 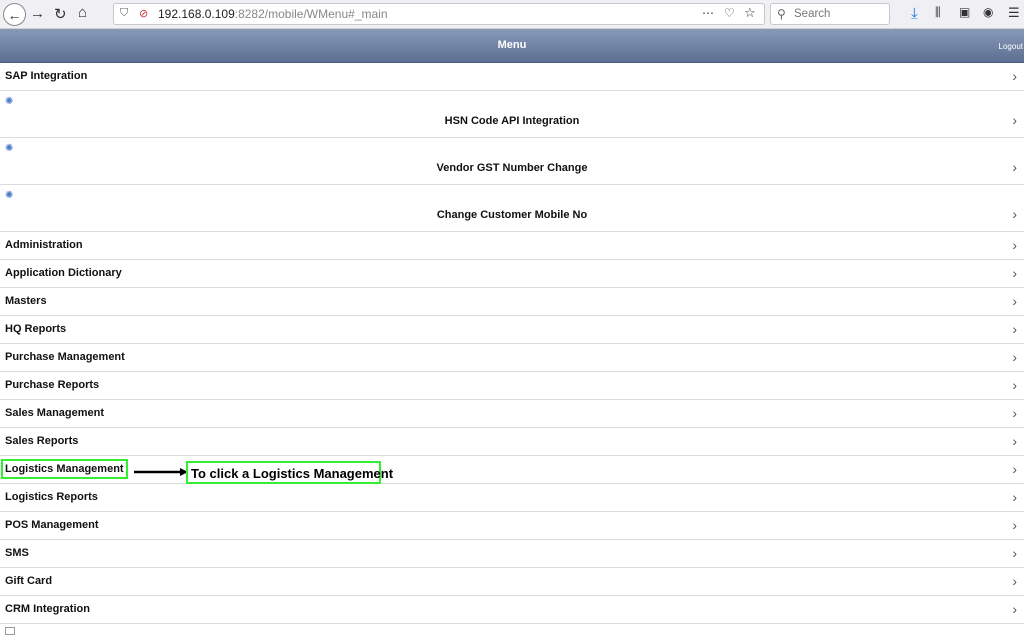 I want to click on menu-item-purchase-reports: Purchase Reports ›, so click(x=512, y=386).